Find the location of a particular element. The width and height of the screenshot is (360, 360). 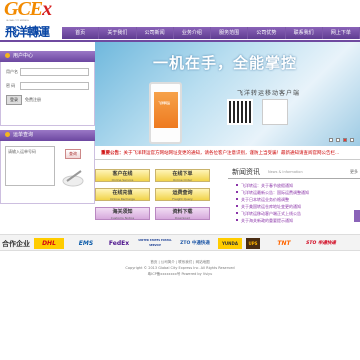

service-download: 资料下载 Download is located at coordinates (182, 213).